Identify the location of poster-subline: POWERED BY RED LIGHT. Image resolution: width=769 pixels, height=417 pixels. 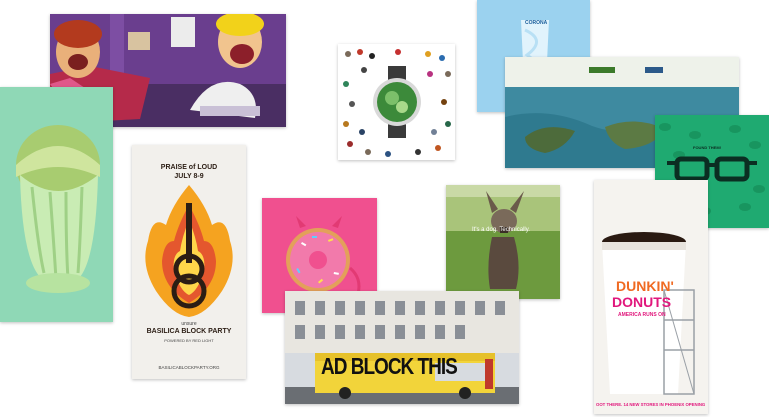
(189, 340).